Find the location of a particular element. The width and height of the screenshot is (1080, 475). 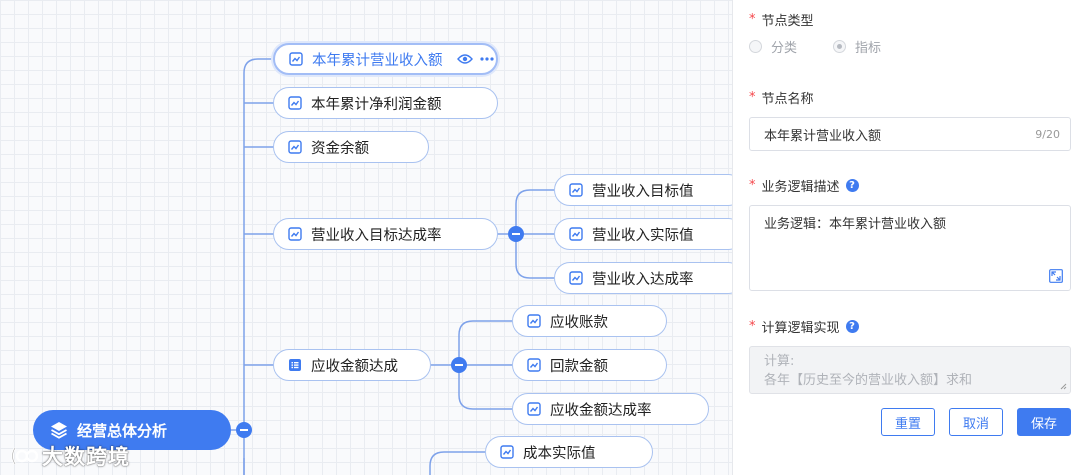

node-name-input: 本年累计营业收入额 9/20 is located at coordinates (910, 134).